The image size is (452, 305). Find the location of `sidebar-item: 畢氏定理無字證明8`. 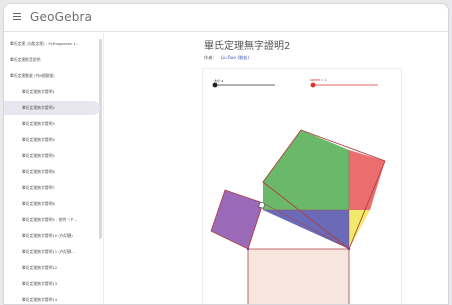

sidebar-item: 畢氏定理無字證明8 is located at coordinates (52, 204).